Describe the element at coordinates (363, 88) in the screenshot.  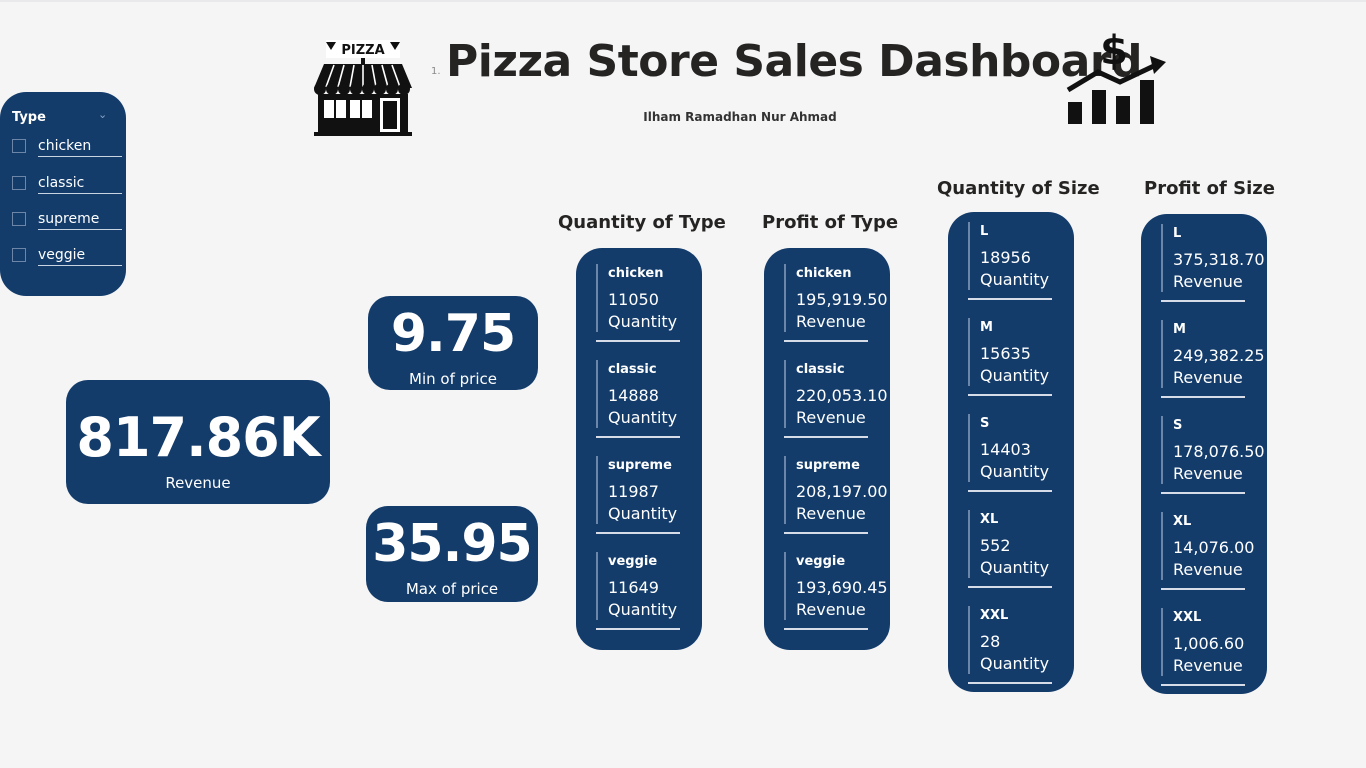
I see `pizza-store-icon: PIZZA` at that location.